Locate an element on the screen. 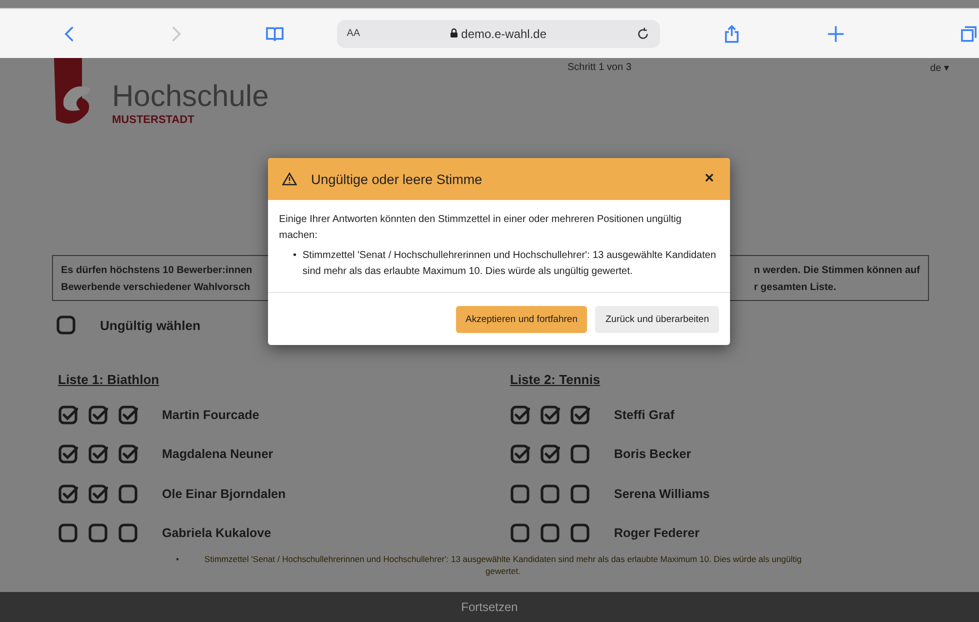 The image size is (979, 622). dialog-list-item: Stimmzettel 'Senat / Hochschullehrerinnen und Hochschullehrer': 13 ausgewählte Kandidaten sind mehr als das erlaubte Maximum 10. Dies würde als ungültig gewertet. is located at coordinates (510, 264).